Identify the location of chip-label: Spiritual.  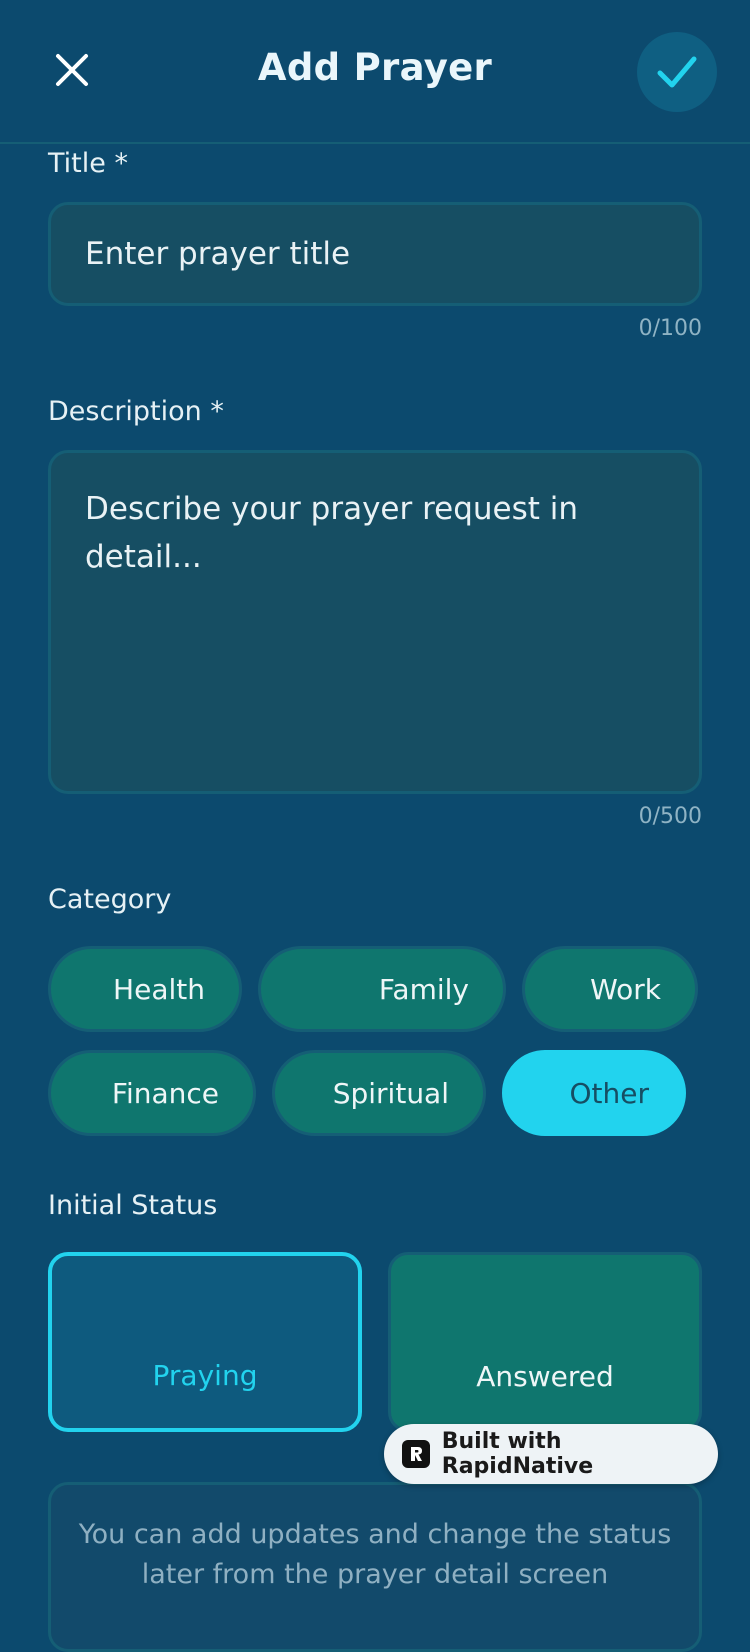
(390, 1093).